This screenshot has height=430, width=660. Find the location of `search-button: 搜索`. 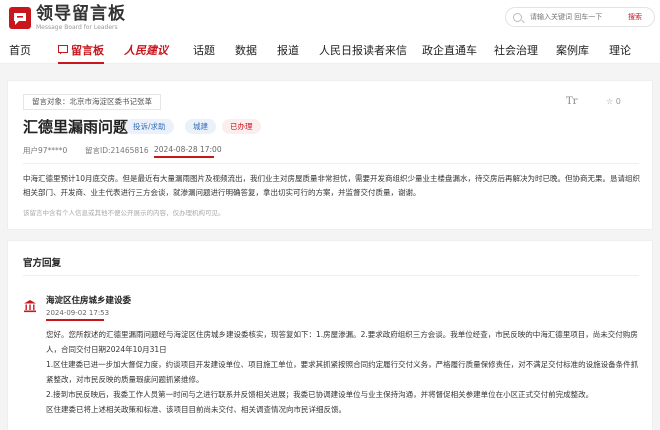

search-button: 搜索 is located at coordinates (635, 17).